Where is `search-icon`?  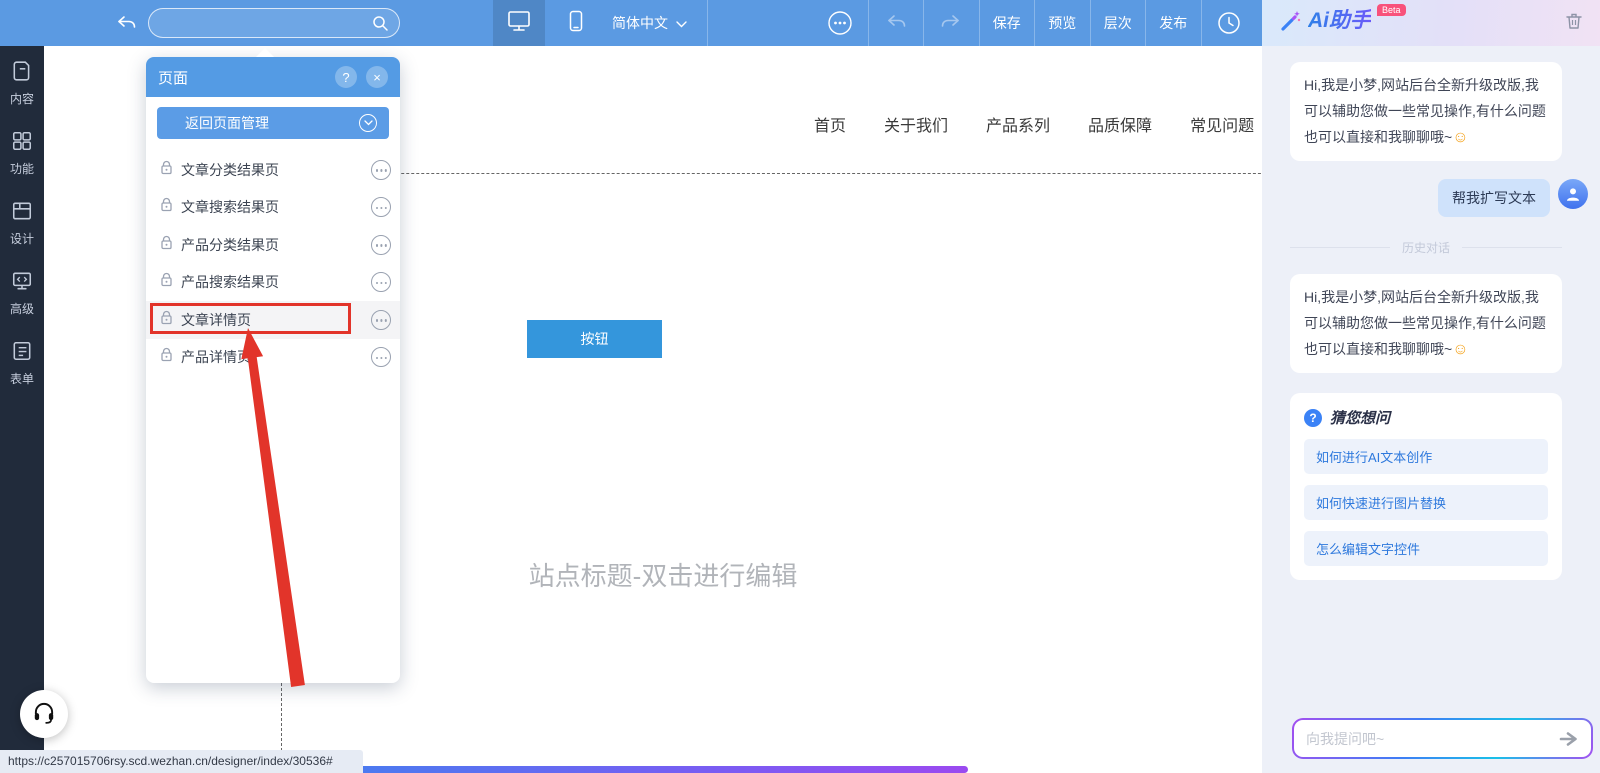 search-icon is located at coordinates (380, 26).